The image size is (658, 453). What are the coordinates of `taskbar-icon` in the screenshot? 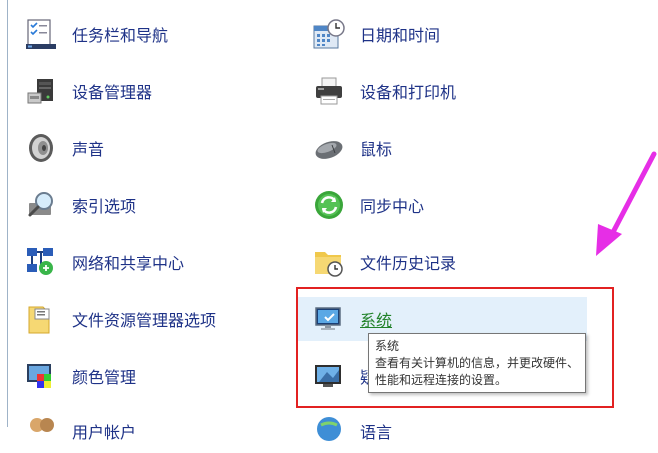 It's located at (41, 34).